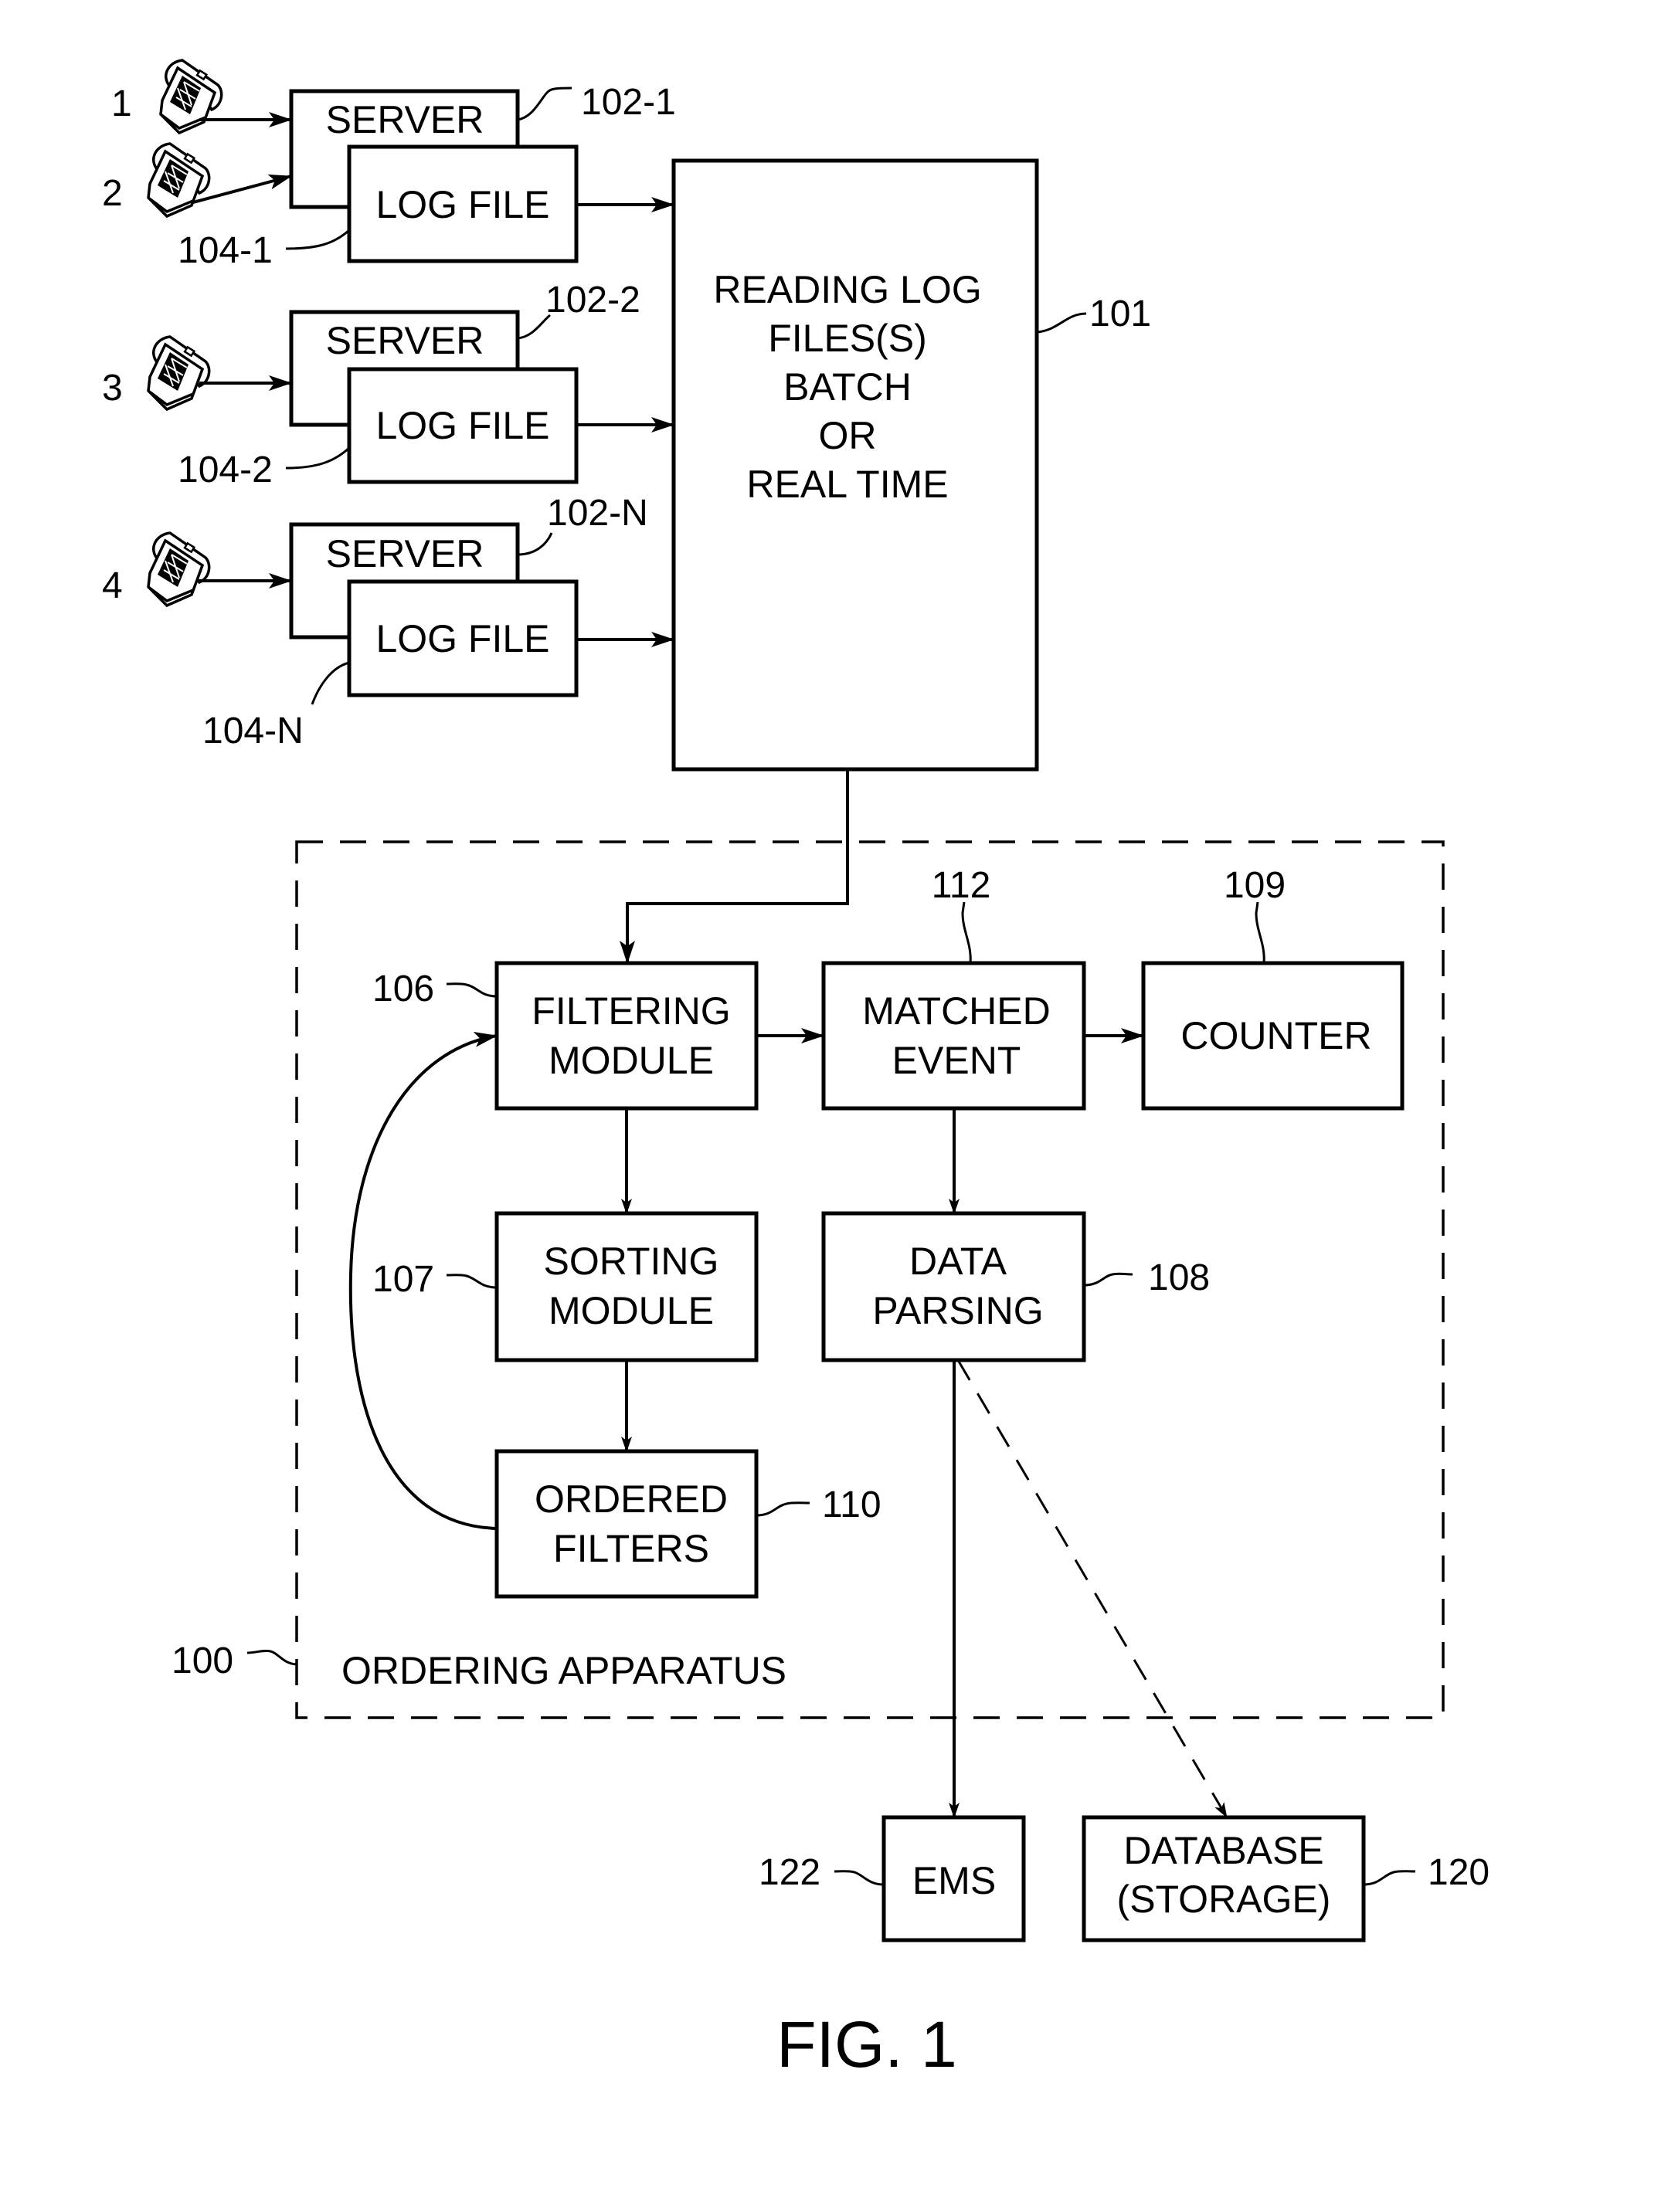 The image size is (1678, 2212). I want to click on phone-4: 4, so click(156, 569).